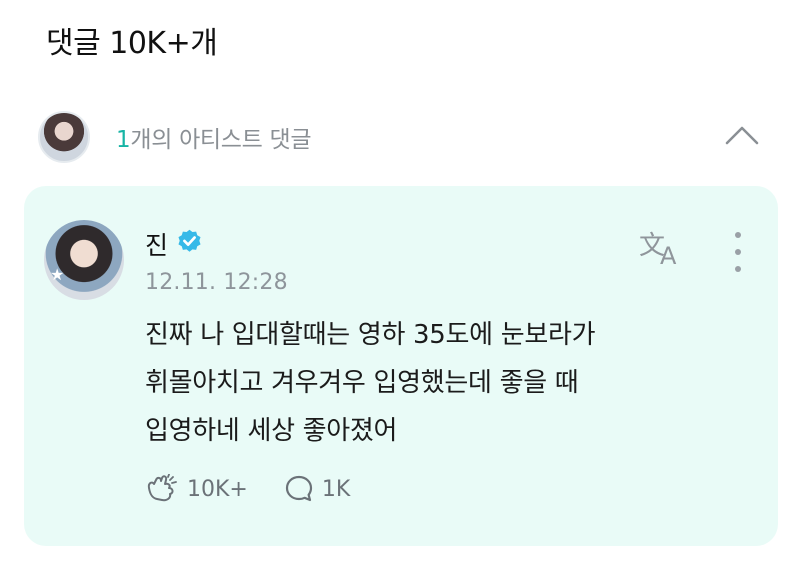  I want to click on page-title: 댓글 10K+개, so click(132, 43).